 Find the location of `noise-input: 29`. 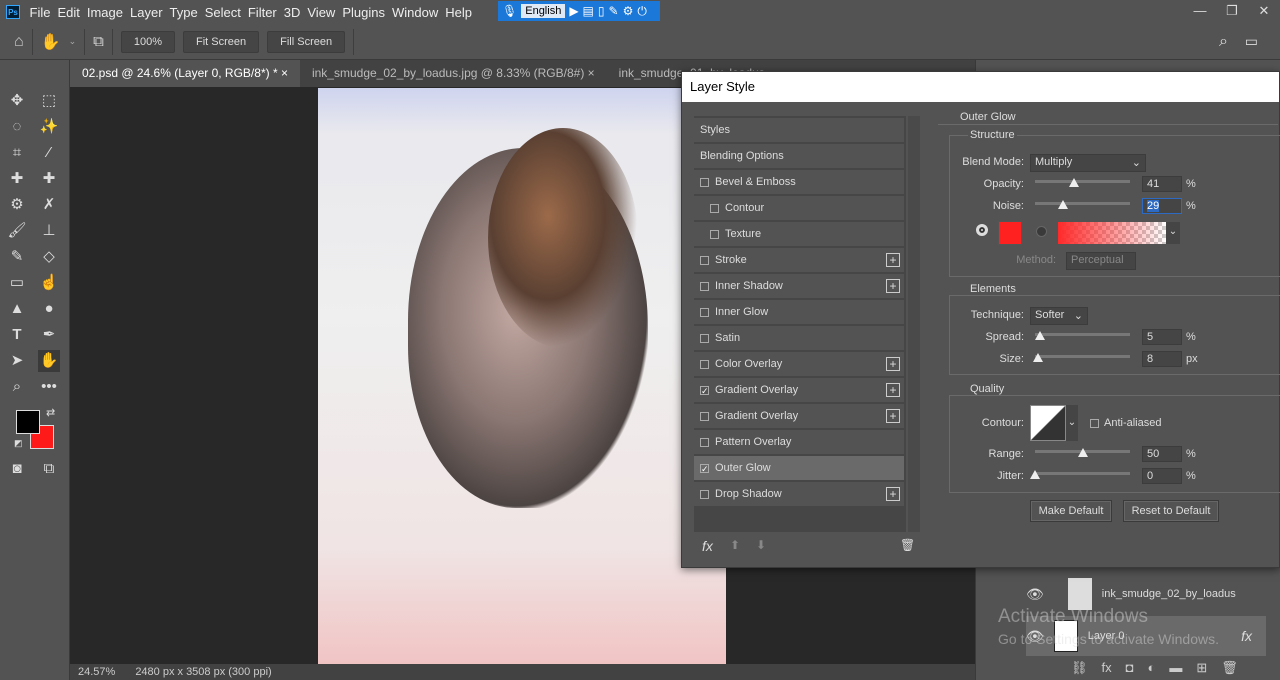

noise-input: 29 is located at coordinates (1162, 206).